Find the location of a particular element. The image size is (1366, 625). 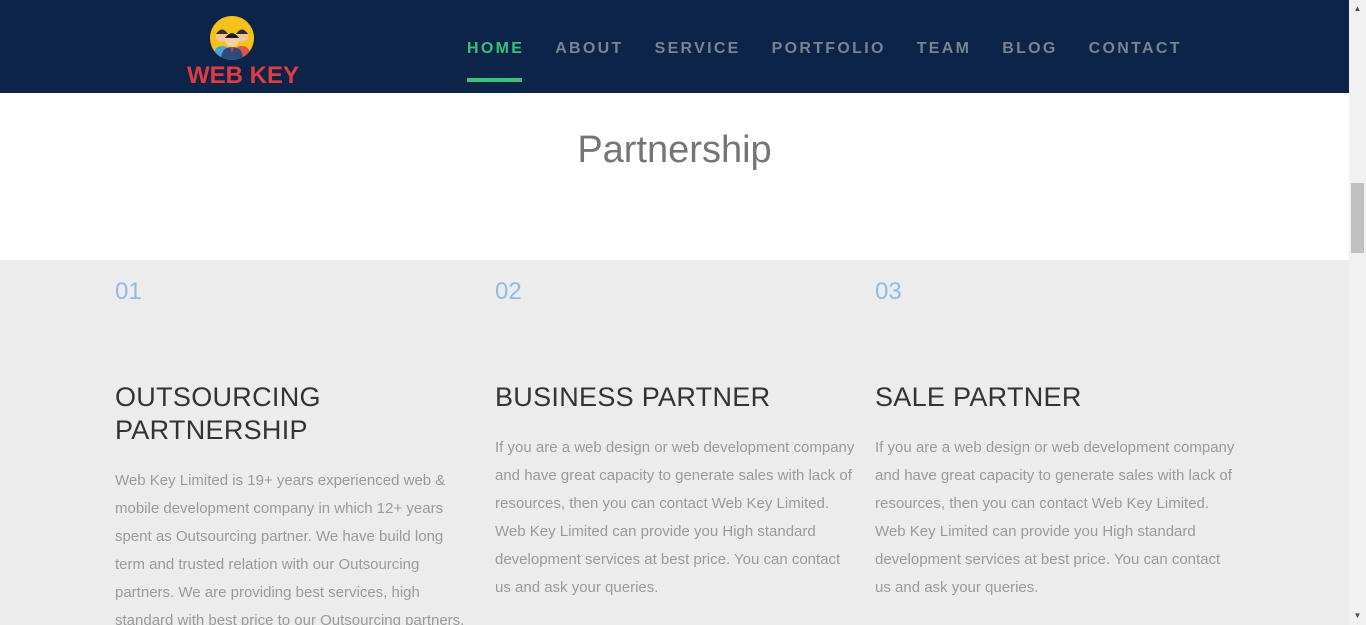

nav-about: ABOUT is located at coordinates (589, 61).